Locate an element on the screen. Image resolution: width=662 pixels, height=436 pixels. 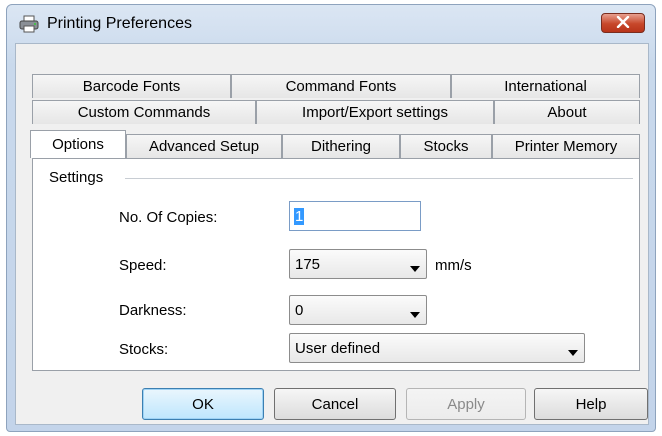
window-title: Printing Preferences is located at coordinates (119, 23).